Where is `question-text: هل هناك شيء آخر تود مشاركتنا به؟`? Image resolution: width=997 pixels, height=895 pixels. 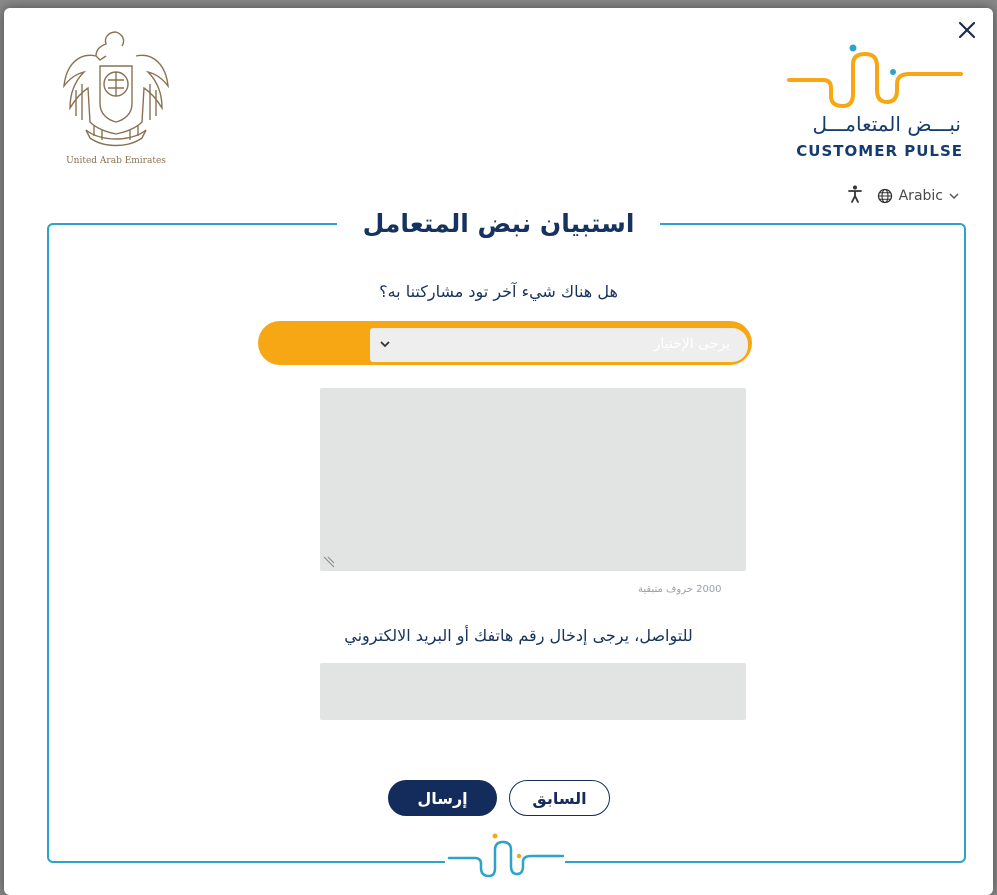
question-text: هل هناك شيء آخر تود مشاركتنا به؟ is located at coordinates (498, 291).